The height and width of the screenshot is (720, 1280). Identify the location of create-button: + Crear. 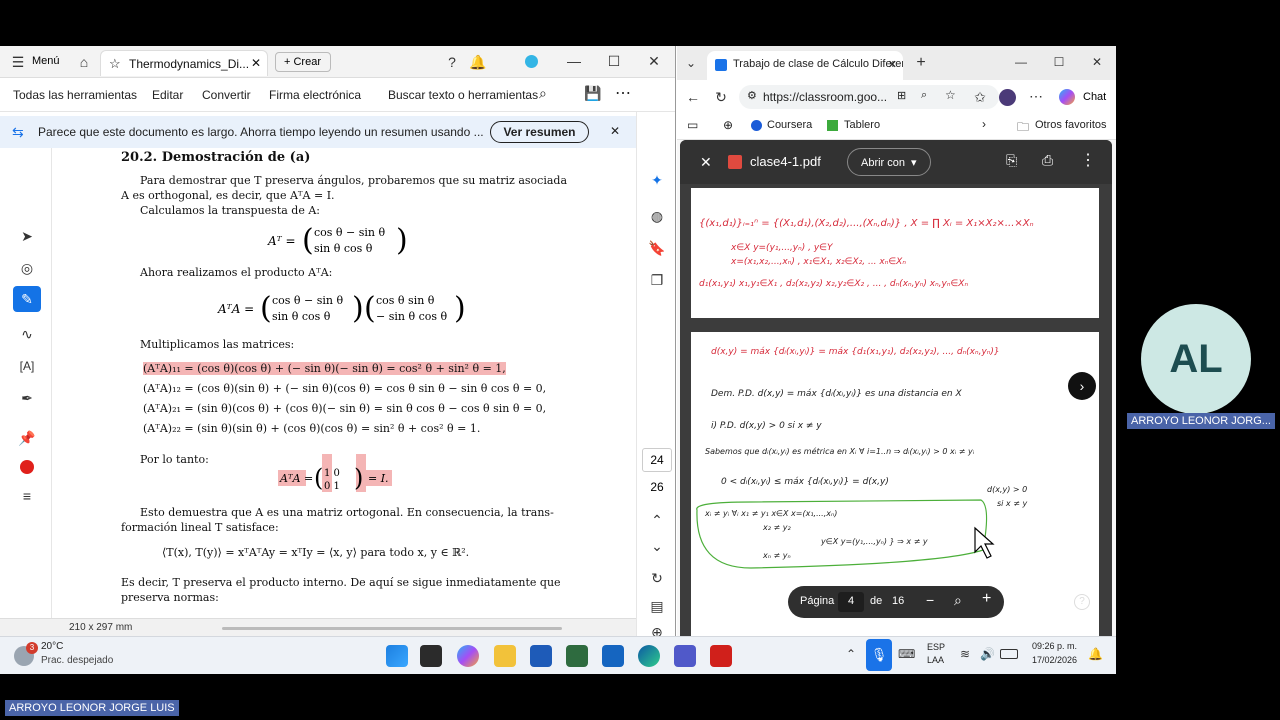
(303, 62).